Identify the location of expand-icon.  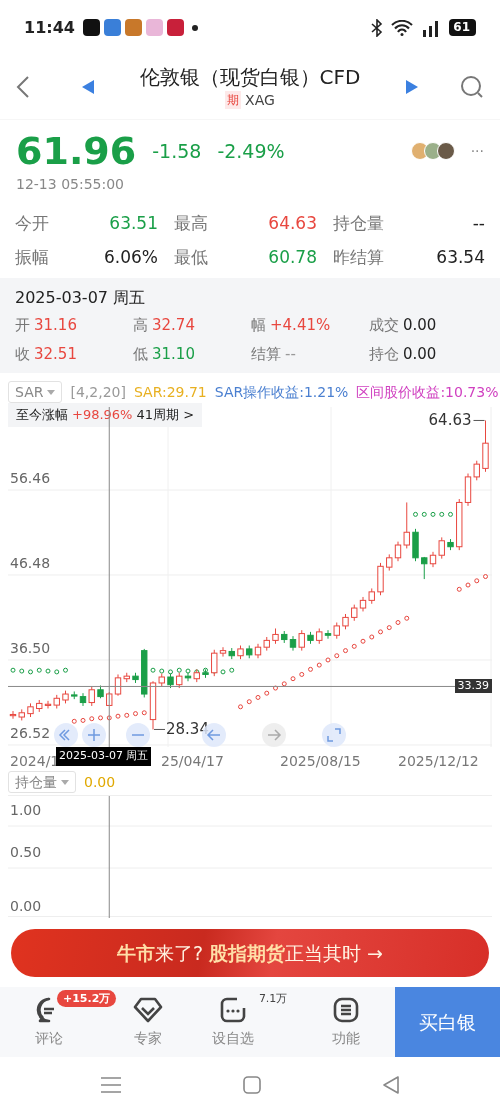
(334, 735).